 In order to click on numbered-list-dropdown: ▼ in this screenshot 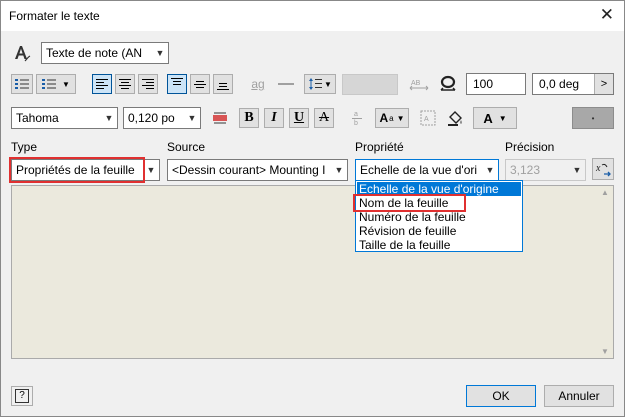, I will do `click(56, 84)`.